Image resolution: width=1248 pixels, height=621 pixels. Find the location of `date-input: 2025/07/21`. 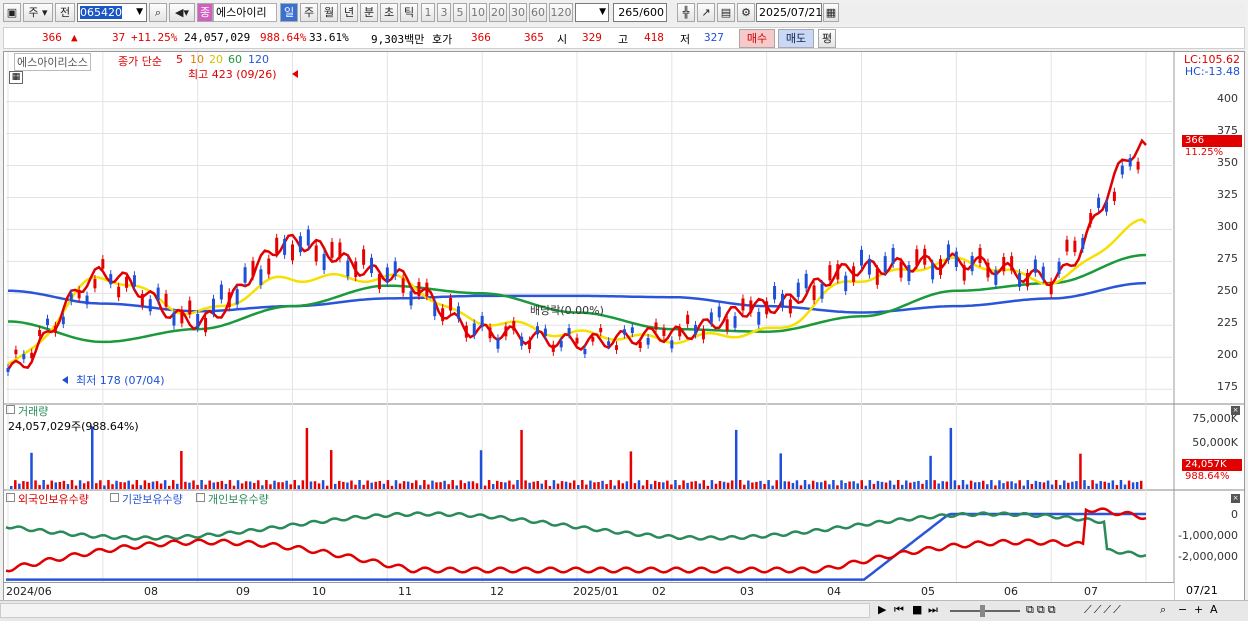

date-input: 2025/07/21 is located at coordinates (789, 12).